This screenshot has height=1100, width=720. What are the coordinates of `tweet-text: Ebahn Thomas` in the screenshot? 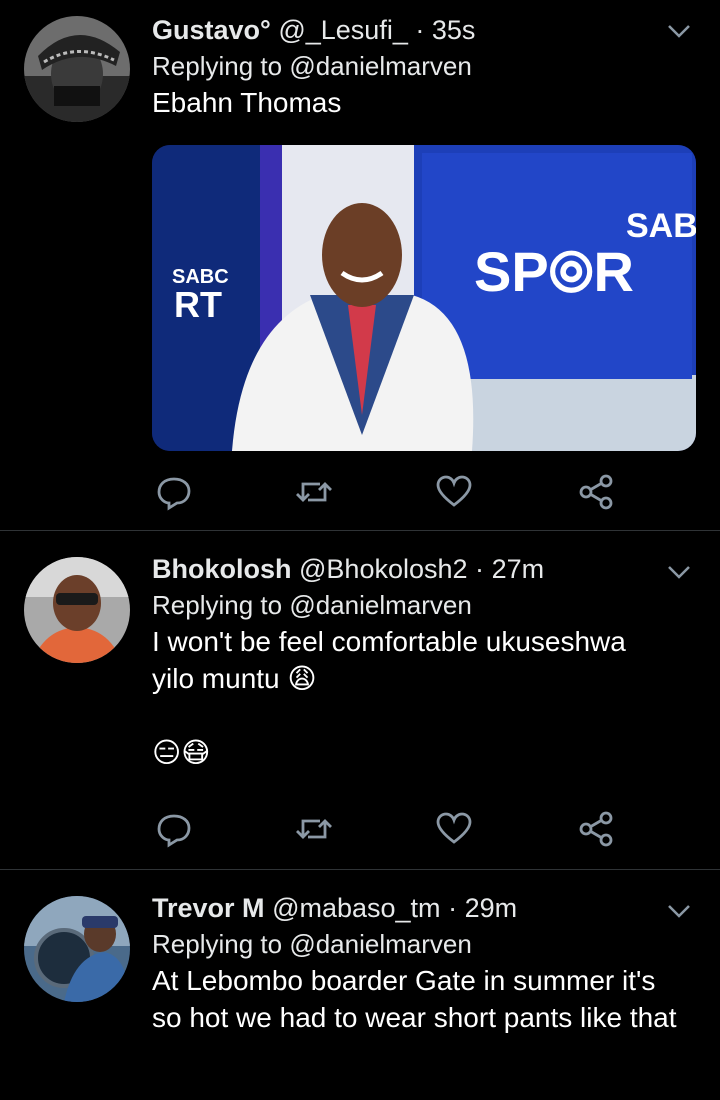 It's located at (247, 102).